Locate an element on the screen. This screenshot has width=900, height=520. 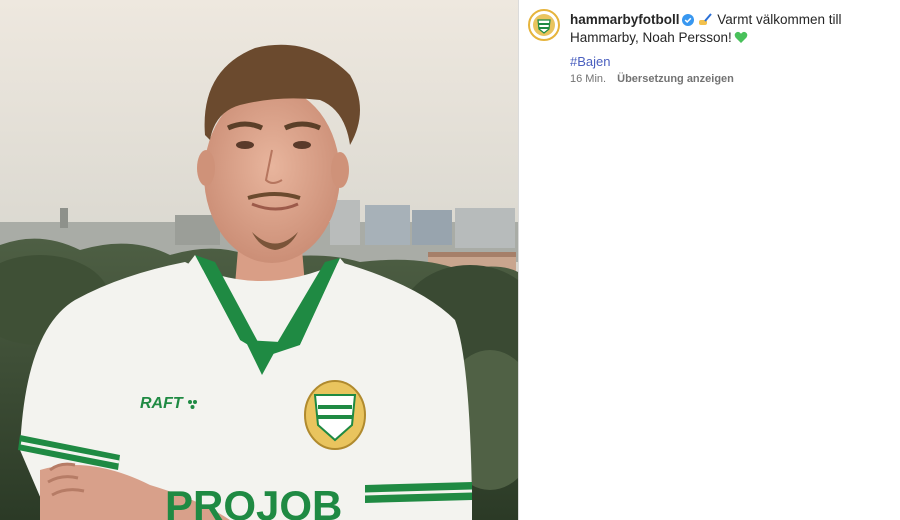
green-heart-emoji is located at coordinates (741, 37).